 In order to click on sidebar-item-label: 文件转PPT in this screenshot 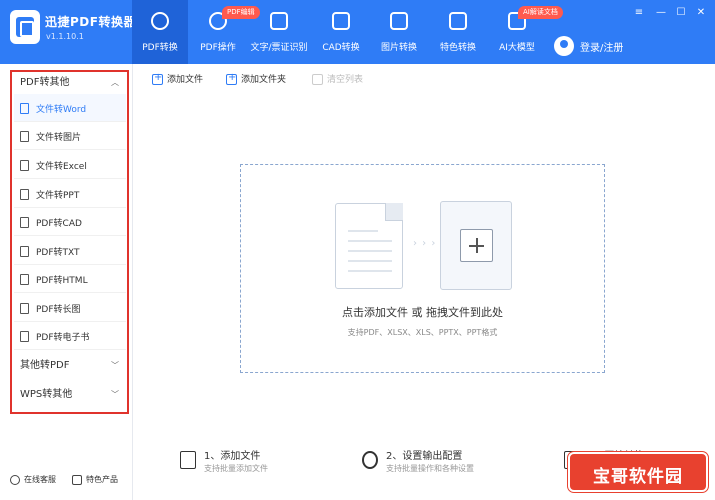, I will do `click(58, 196)`.